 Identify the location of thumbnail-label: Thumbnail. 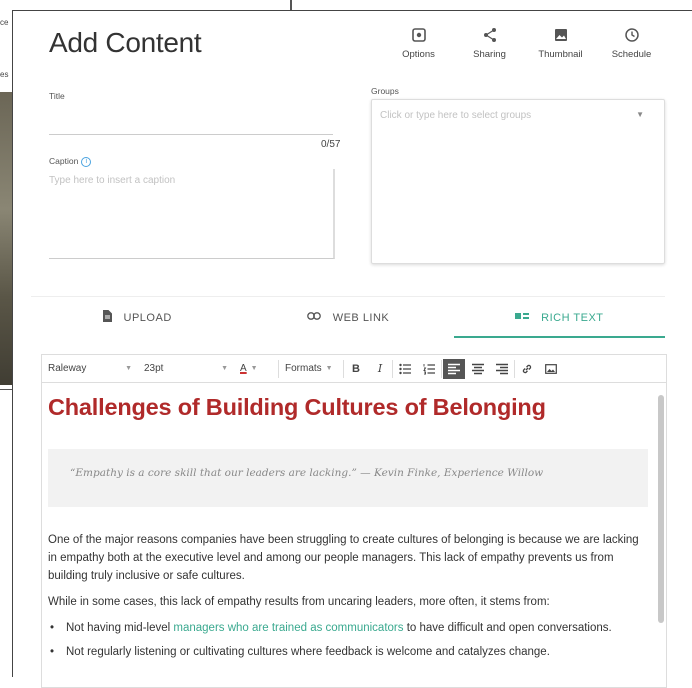
(560, 54).